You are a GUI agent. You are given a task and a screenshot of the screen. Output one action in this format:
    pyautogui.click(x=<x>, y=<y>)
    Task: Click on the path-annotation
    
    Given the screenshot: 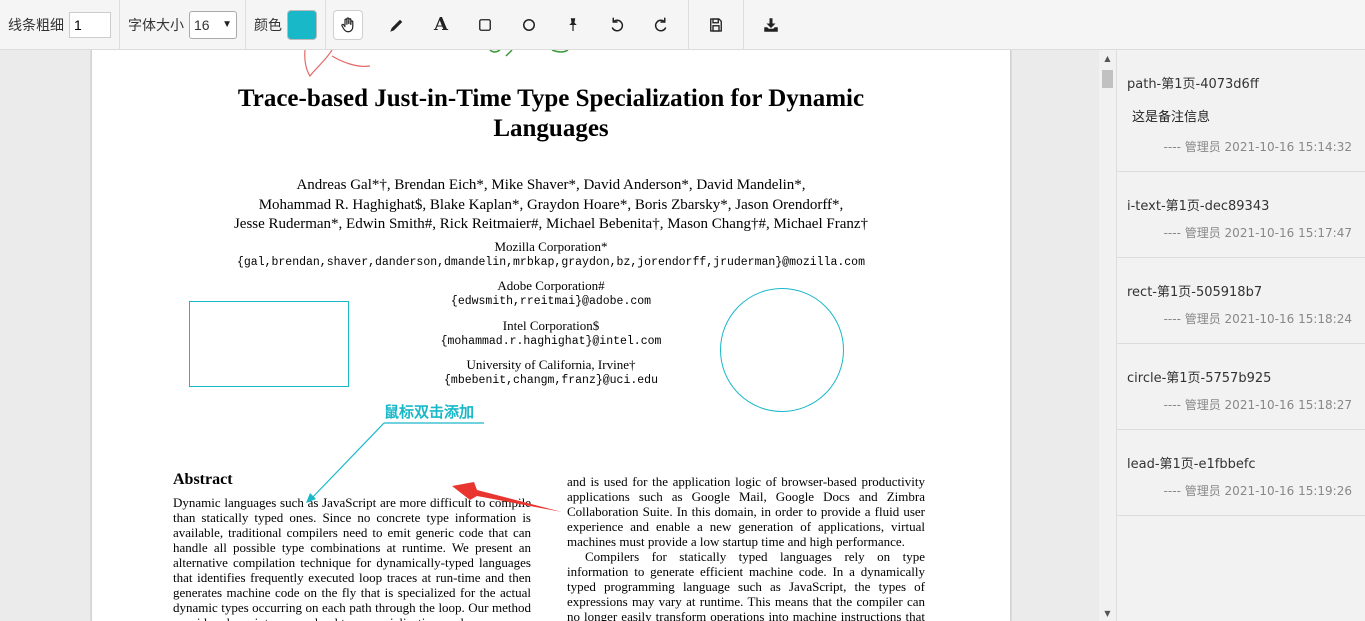 What is the action you would take?
    pyautogui.click(x=337, y=64)
    